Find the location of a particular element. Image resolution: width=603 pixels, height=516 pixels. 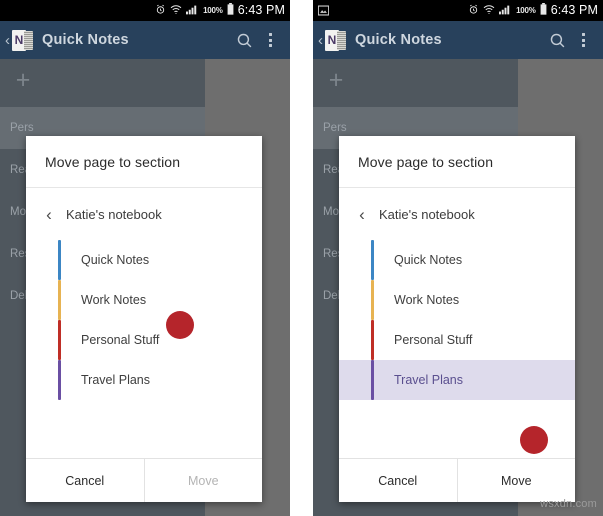

status-bar-left: 100% 6:43 PM is located at coordinates (145, 10).